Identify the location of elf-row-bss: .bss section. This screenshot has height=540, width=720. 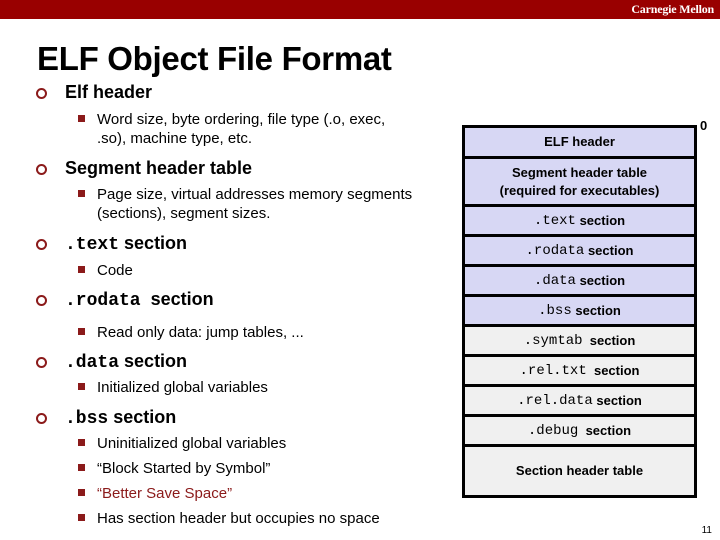
(579, 312).